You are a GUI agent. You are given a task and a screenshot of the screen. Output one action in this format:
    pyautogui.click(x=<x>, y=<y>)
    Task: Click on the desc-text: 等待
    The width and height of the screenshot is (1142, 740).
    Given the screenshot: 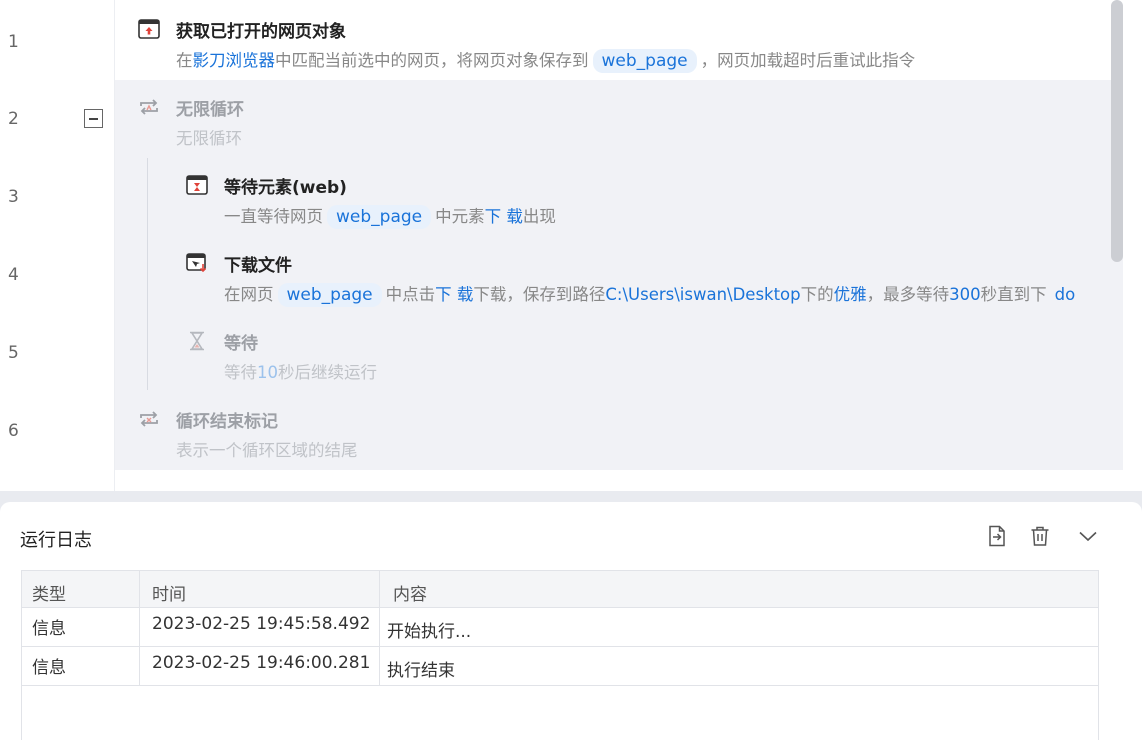 What is the action you would take?
    pyautogui.click(x=240, y=372)
    